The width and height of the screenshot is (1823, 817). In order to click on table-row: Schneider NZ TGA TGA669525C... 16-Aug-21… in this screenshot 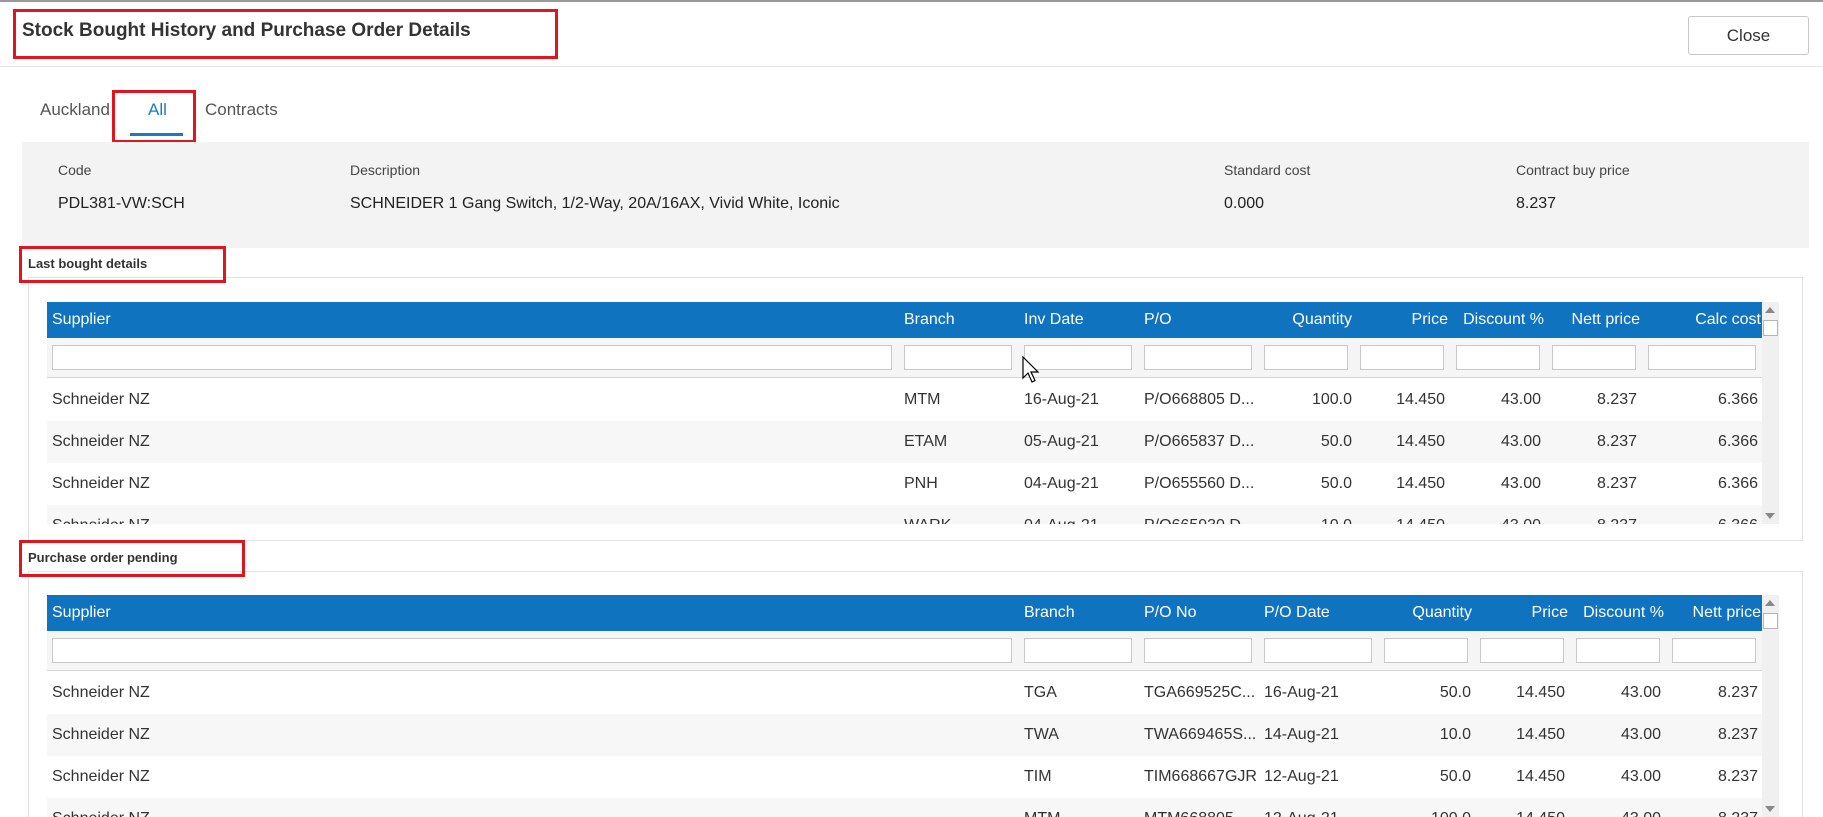, I will do `click(904, 693)`.